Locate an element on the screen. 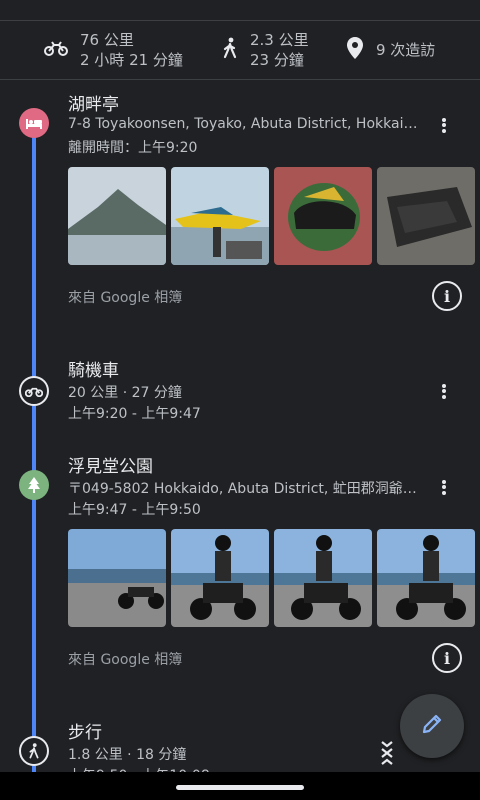 The width and height of the screenshot is (480, 800). place-title-park: 浮見堂公園 is located at coordinates (110, 464).